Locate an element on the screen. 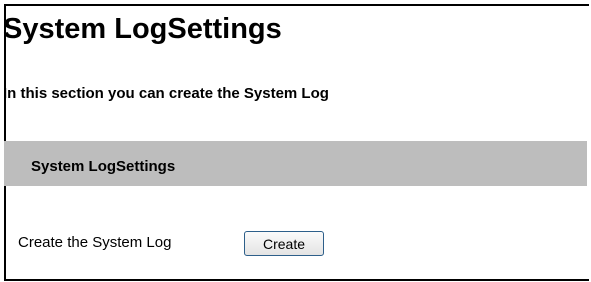 The image size is (591, 282). section-title: System LogSettings is located at coordinates (103, 166).